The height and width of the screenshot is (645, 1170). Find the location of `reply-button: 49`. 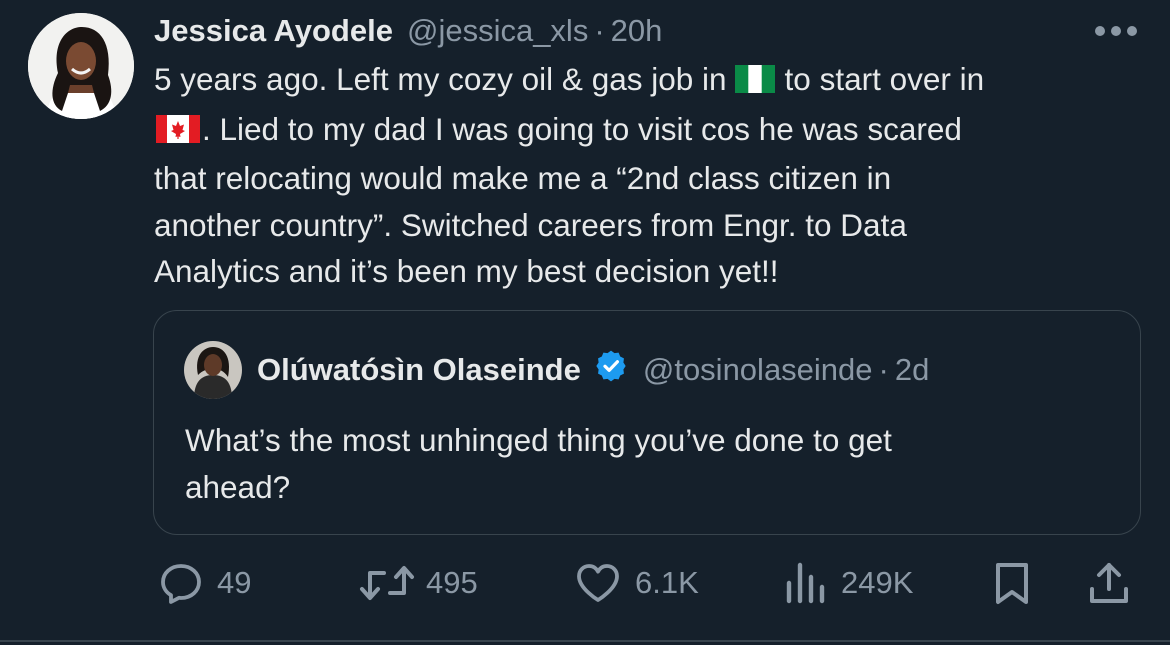

reply-button: 49 is located at coordinates (204, 583).